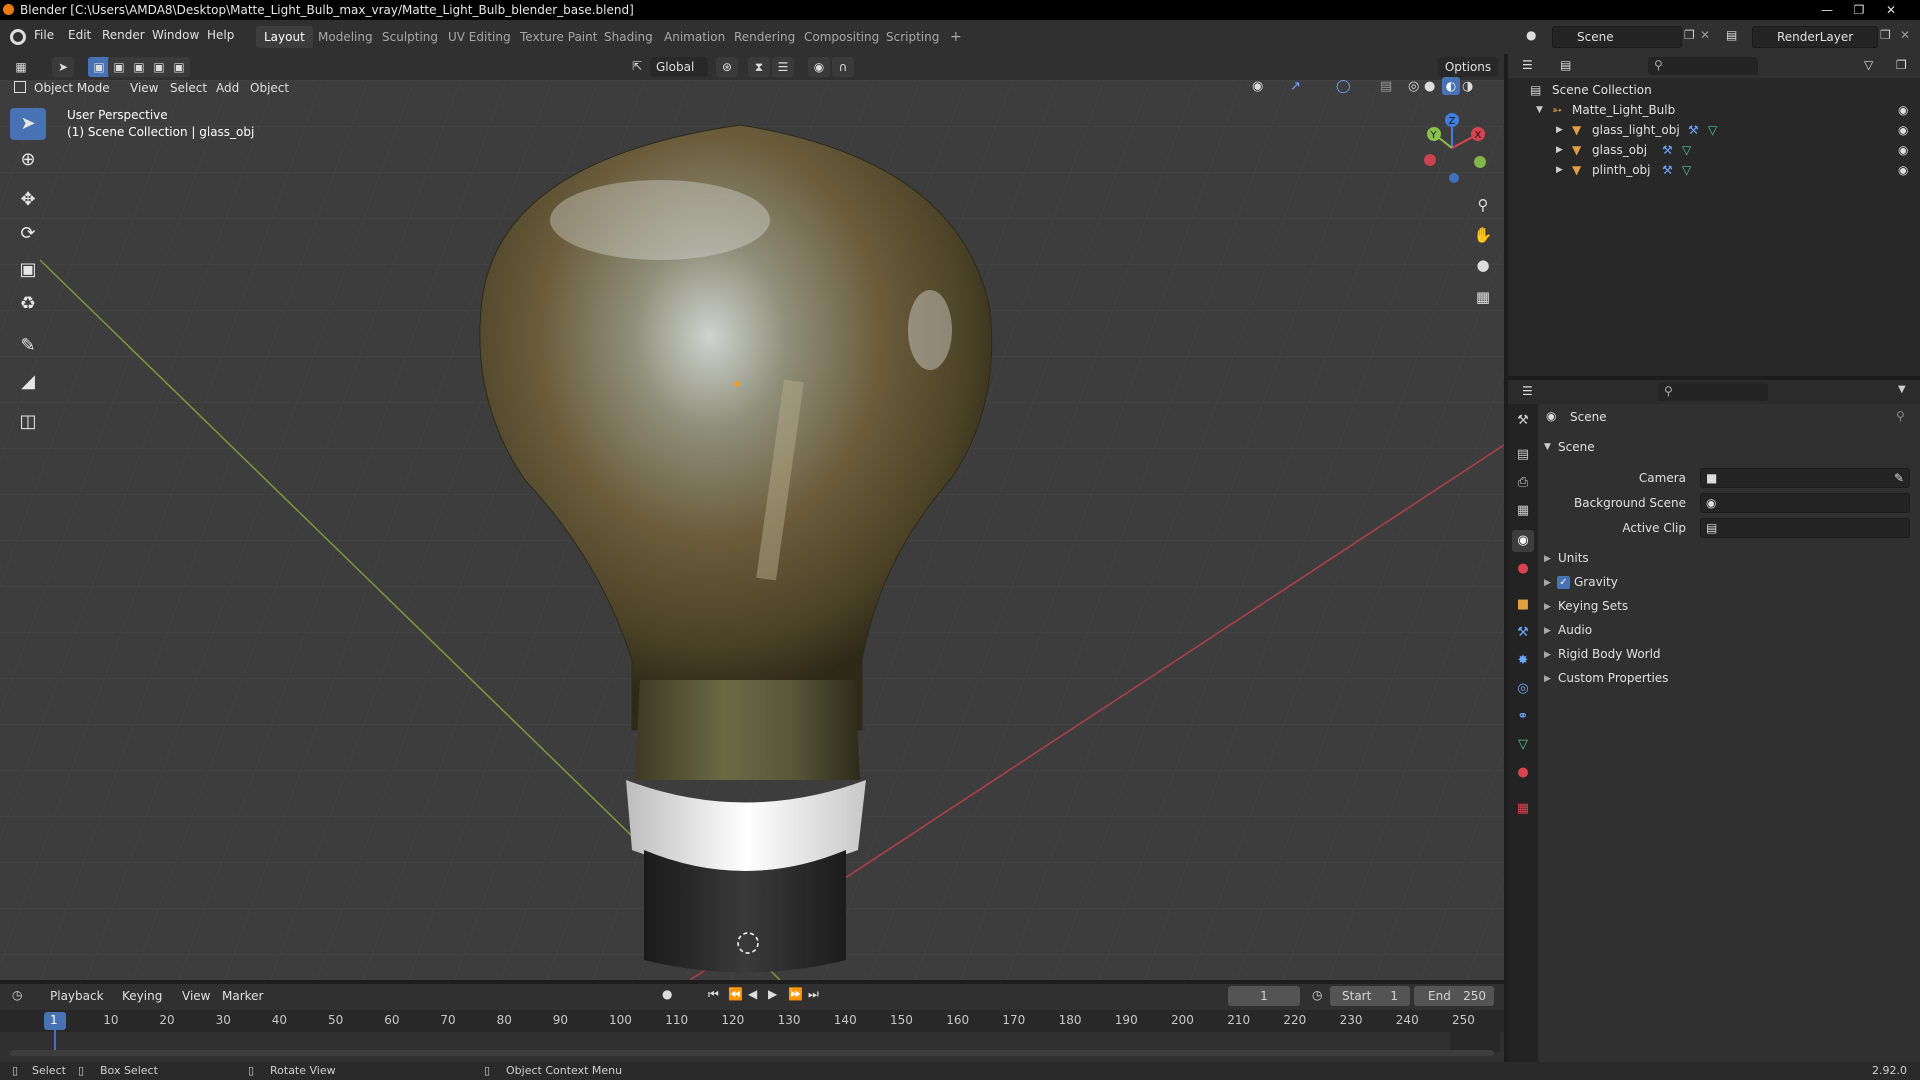  What do you see at coordinates (28, 304) in the screenshot?
I see `transform-tool-icon: ♻` at bounding box center [28, 304].